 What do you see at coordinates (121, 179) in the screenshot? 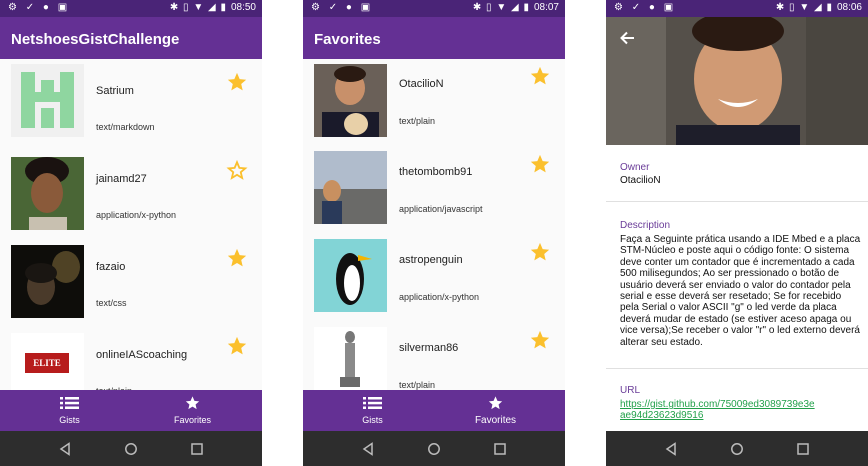
I see `owner-name: jainamd27` at bounding box center [121, 179].